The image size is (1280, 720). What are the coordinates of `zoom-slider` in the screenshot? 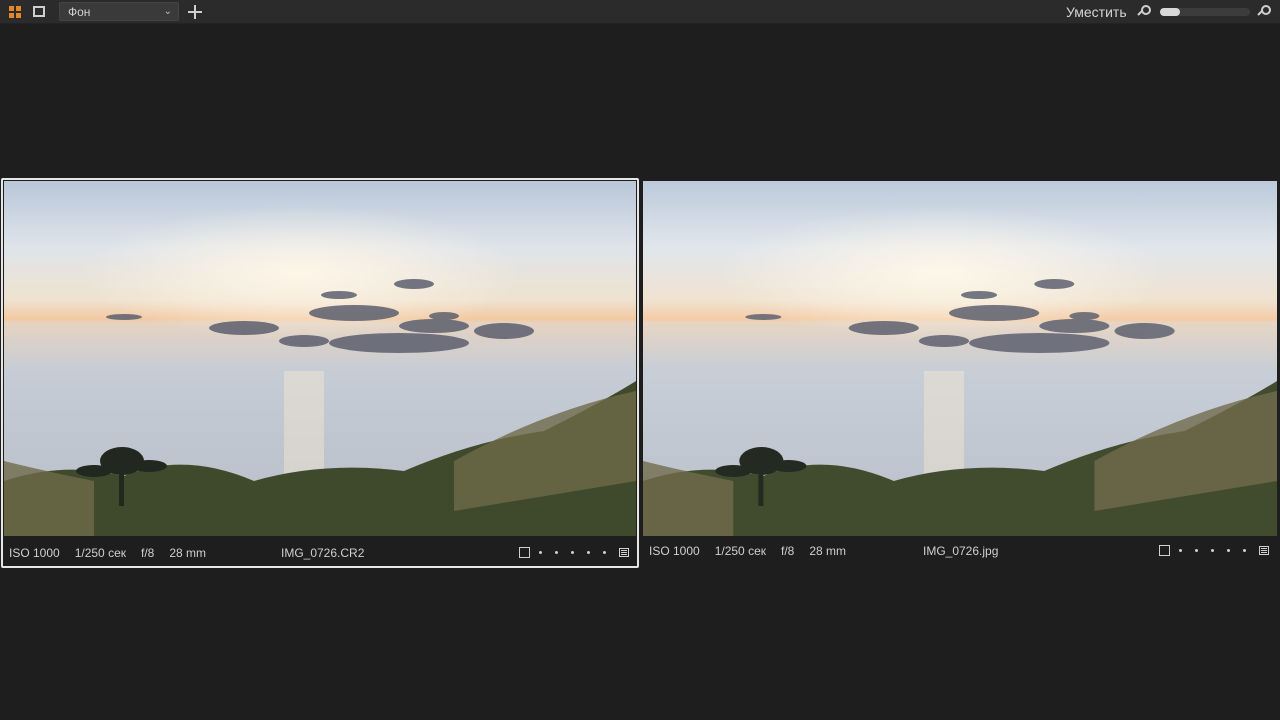 It's located at (1205, 12).